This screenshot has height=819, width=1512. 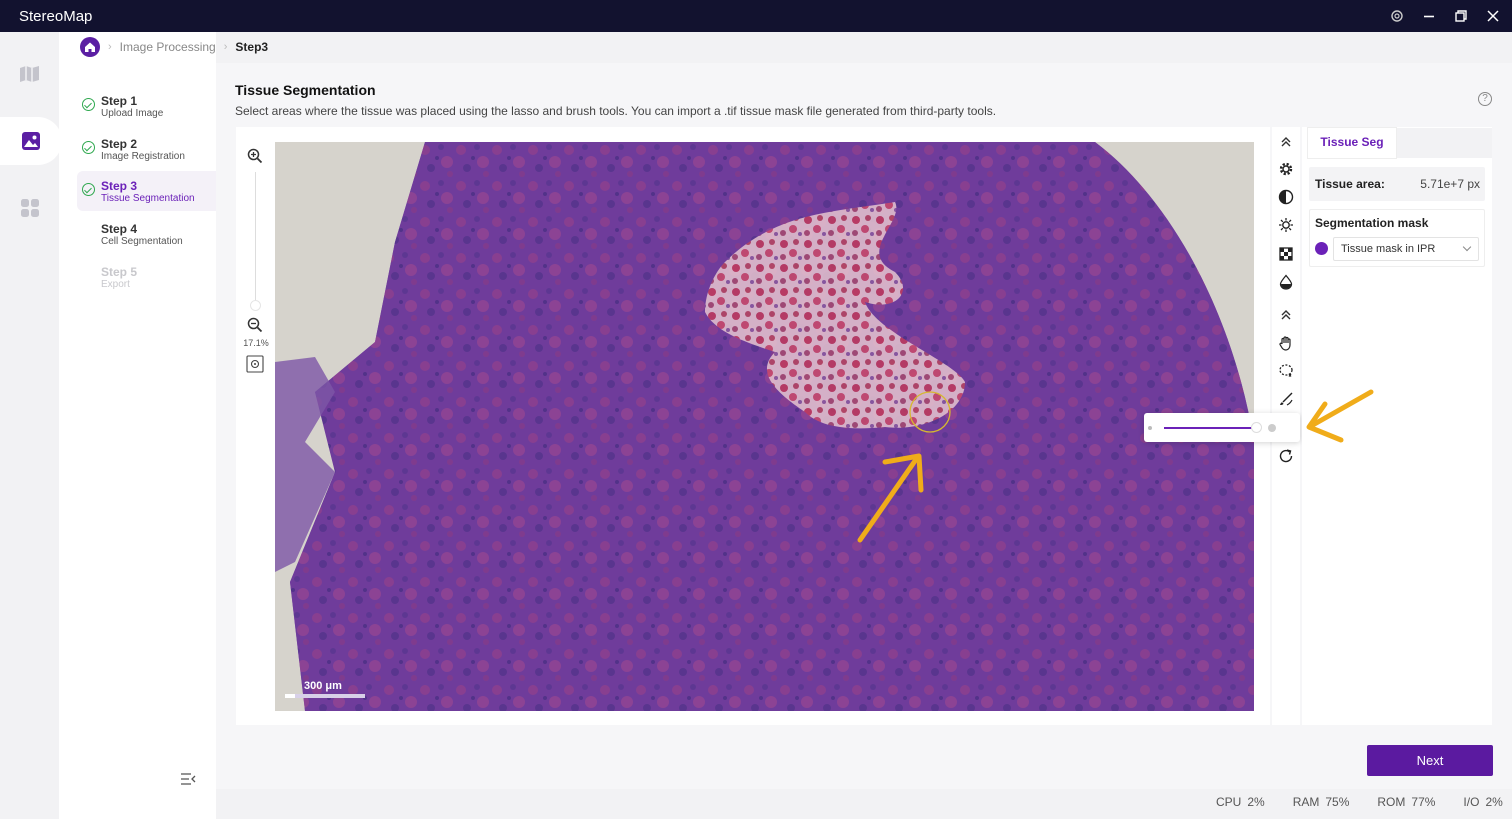 I want to click on breadcrumb: › Image Processing › Step3, so click(x=174, y=47).